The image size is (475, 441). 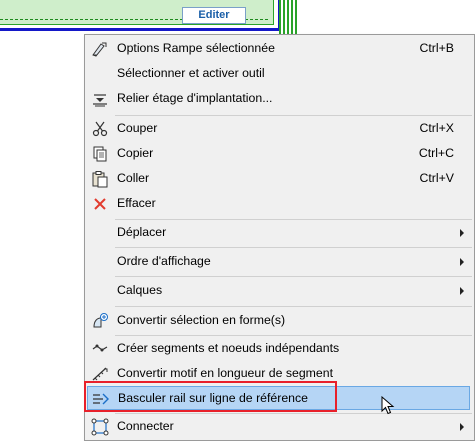 What do you see at coordinates (278, 74) in the screenshot?
I see `menu-item-select-activate-tool: Sélectionner et activer outil` at bounding box center [278, 74].